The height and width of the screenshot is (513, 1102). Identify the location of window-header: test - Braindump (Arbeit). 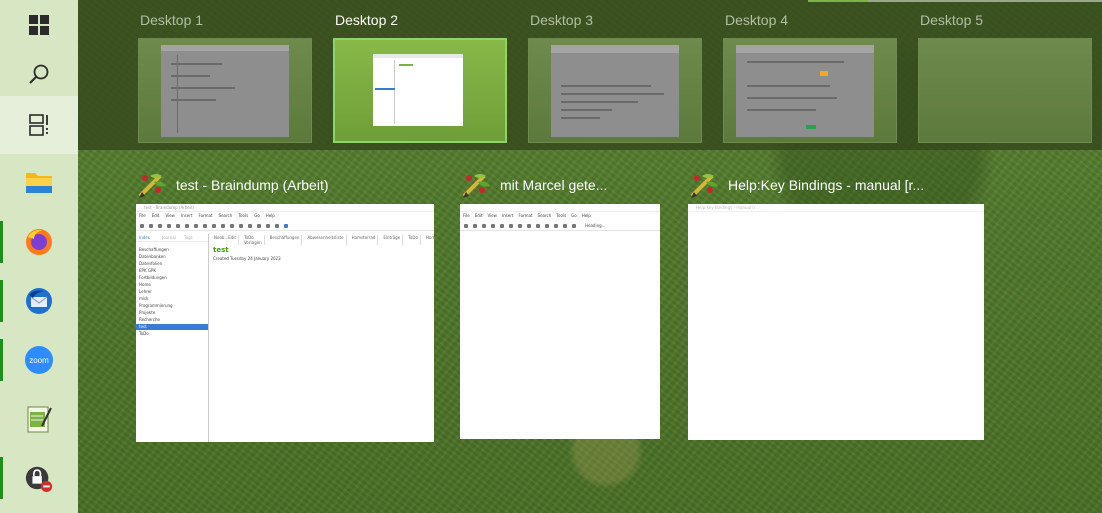
(232, 185).